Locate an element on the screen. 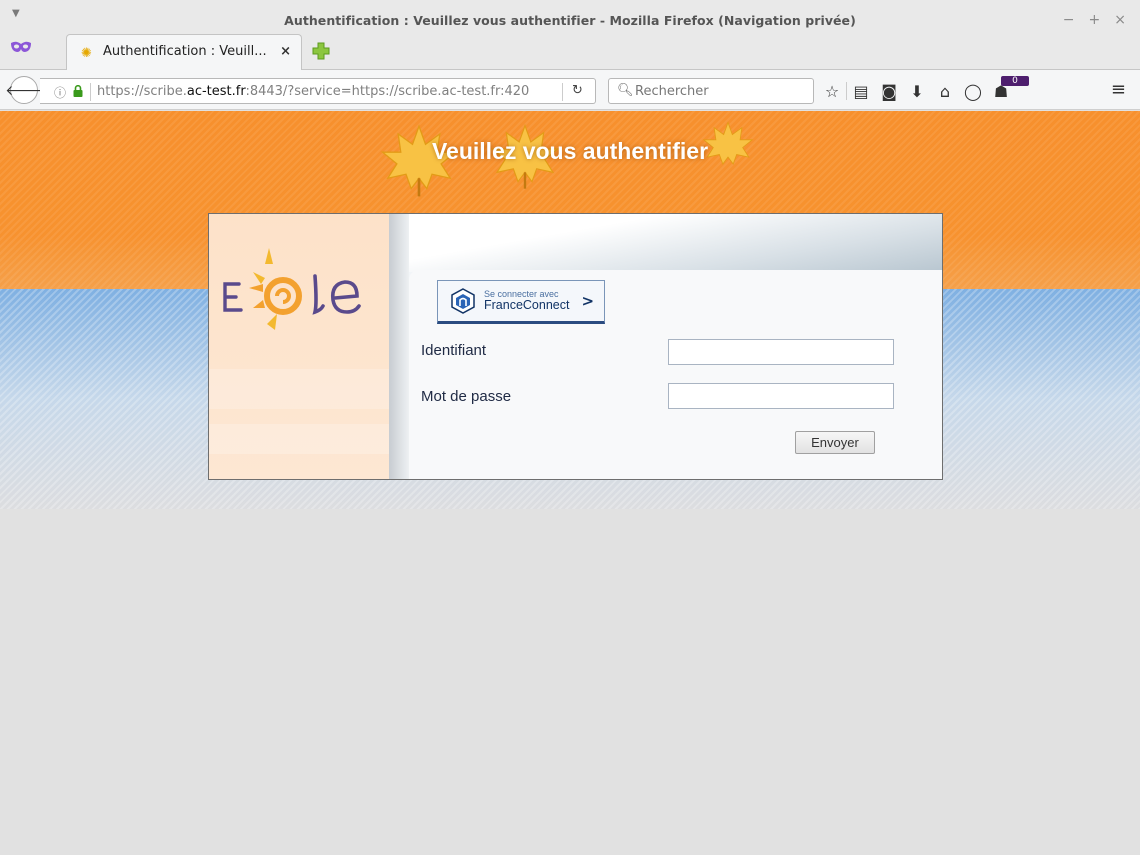 The image size is (1140, 855). notification-icon: ☗ 0 is located at coordinates (1008, 88).